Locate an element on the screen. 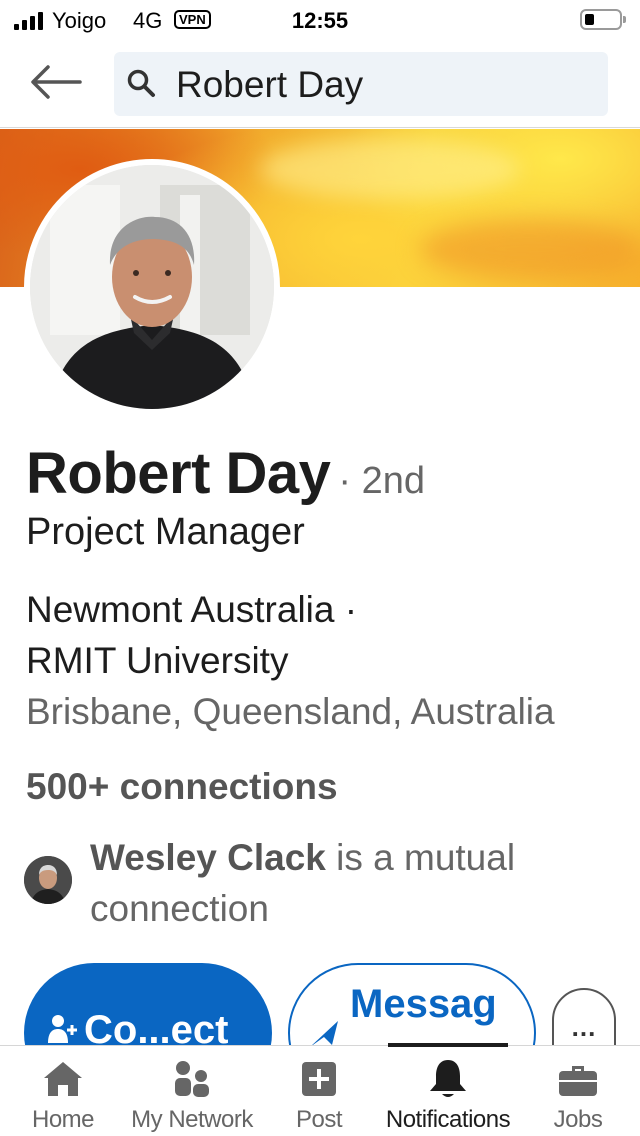 The width and height of the screenshot is (640, 1136). tab-notifications-label: Notifications is located at coordinates (448, 1119).